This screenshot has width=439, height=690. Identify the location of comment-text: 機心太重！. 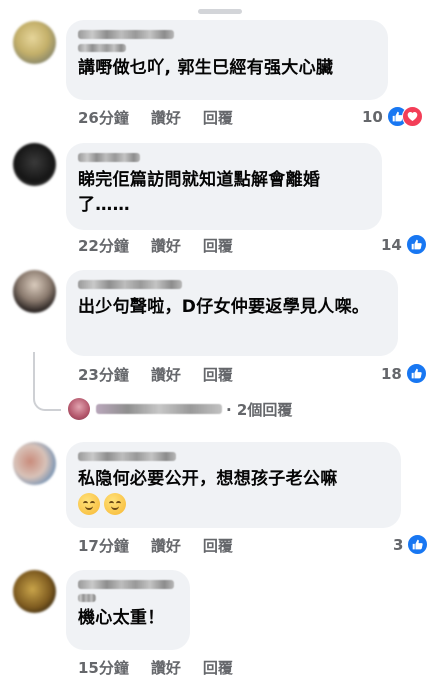
(121, 618).